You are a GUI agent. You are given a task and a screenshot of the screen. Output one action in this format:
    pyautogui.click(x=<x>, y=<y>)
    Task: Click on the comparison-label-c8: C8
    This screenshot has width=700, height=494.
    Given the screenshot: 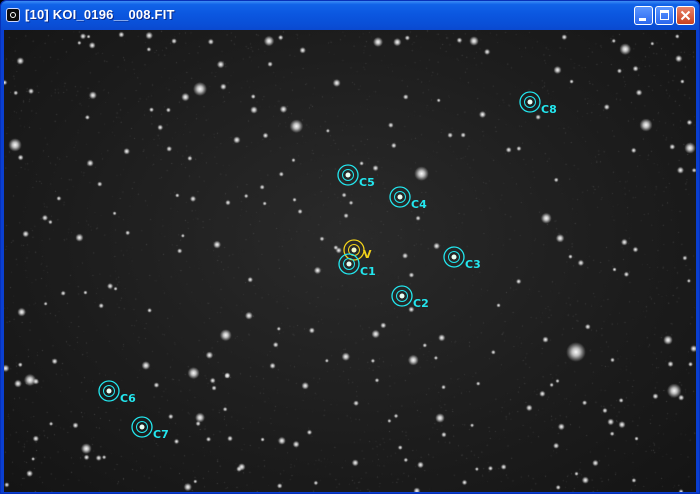 What is the action you would take?
    pyautogui.click(x=549, y=109)
    